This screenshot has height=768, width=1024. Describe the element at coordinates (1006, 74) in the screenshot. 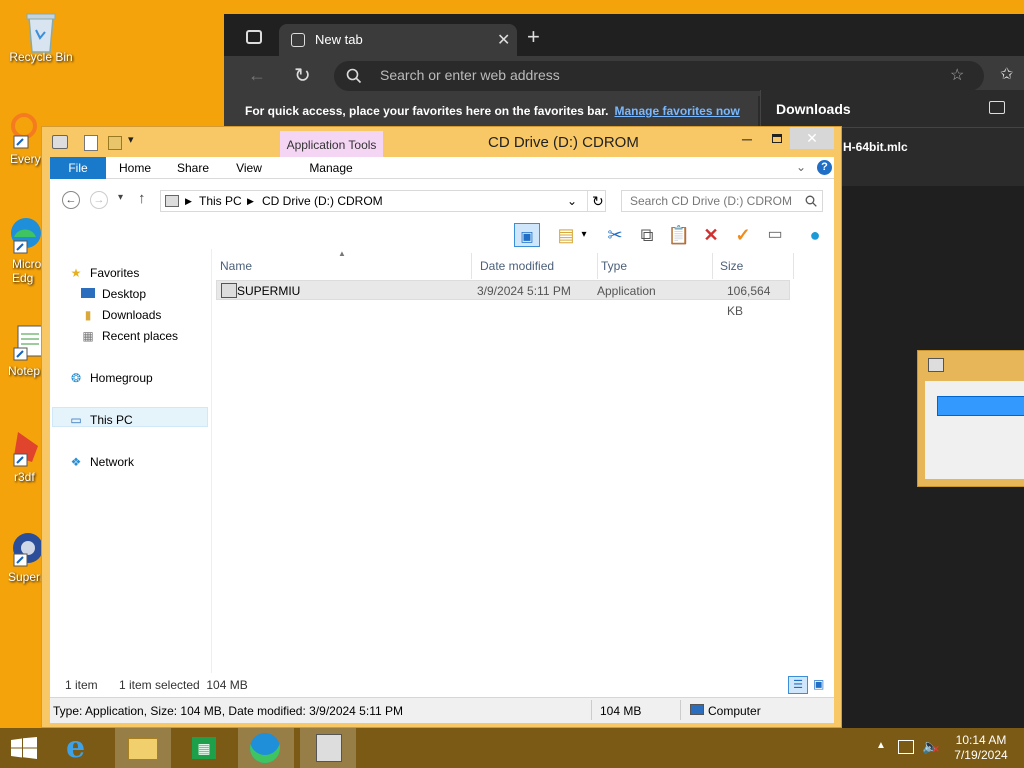

I see `favorites-icon: ✩` at that location.